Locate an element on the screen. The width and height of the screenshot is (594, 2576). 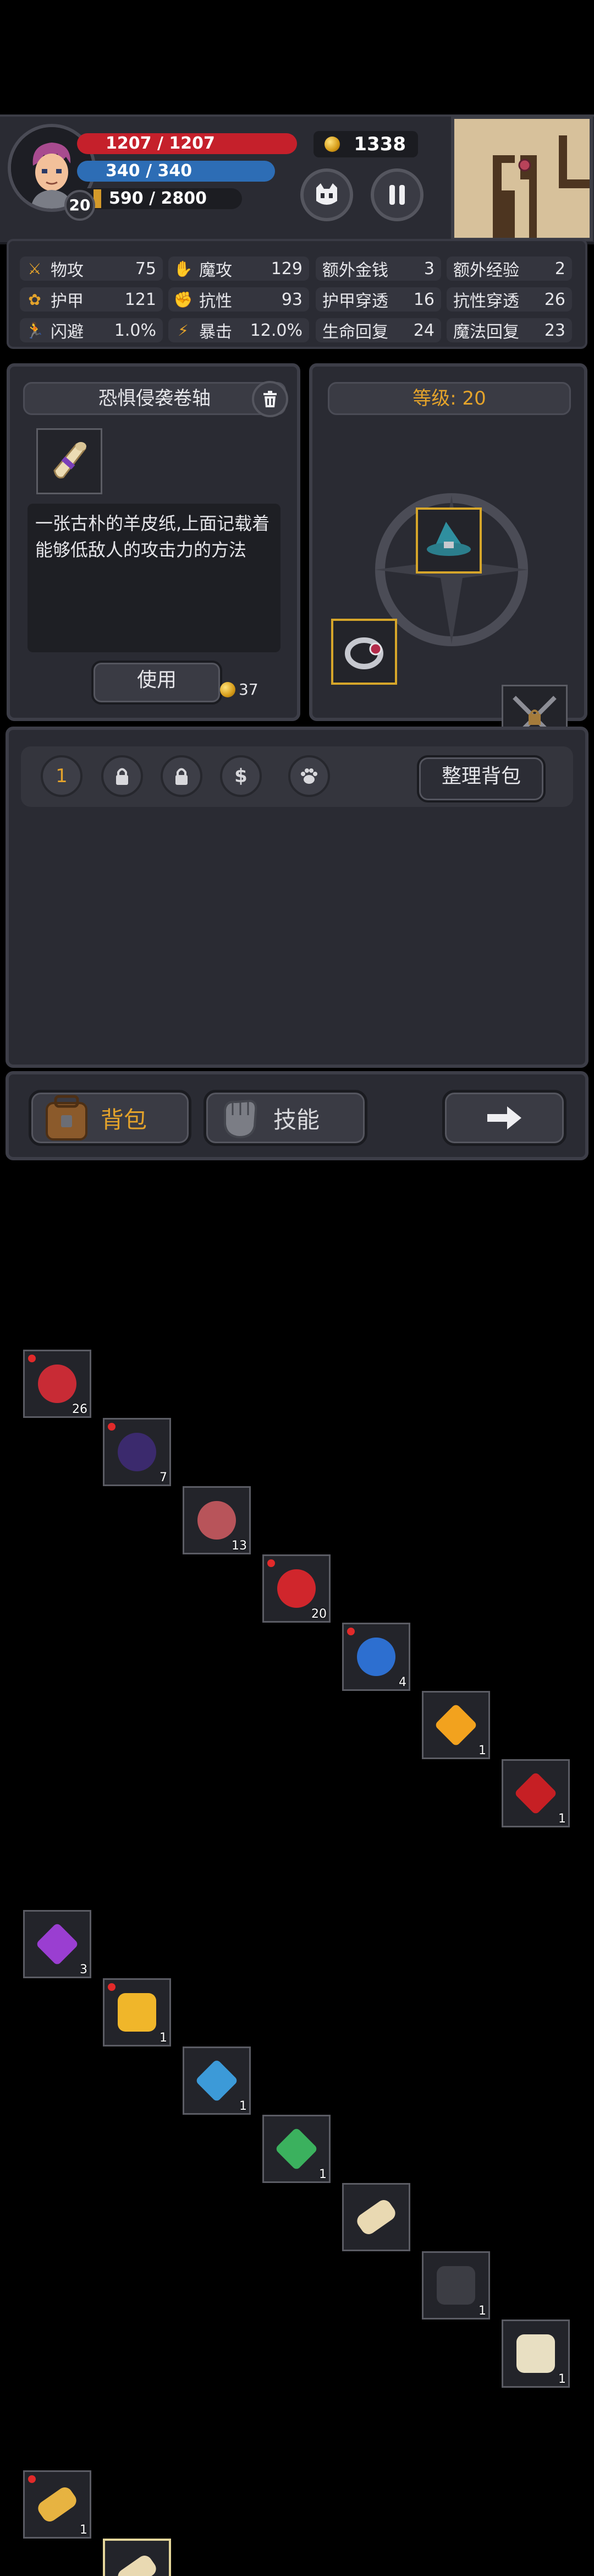
item-count: 13 is located at coordinates (239, 1546).